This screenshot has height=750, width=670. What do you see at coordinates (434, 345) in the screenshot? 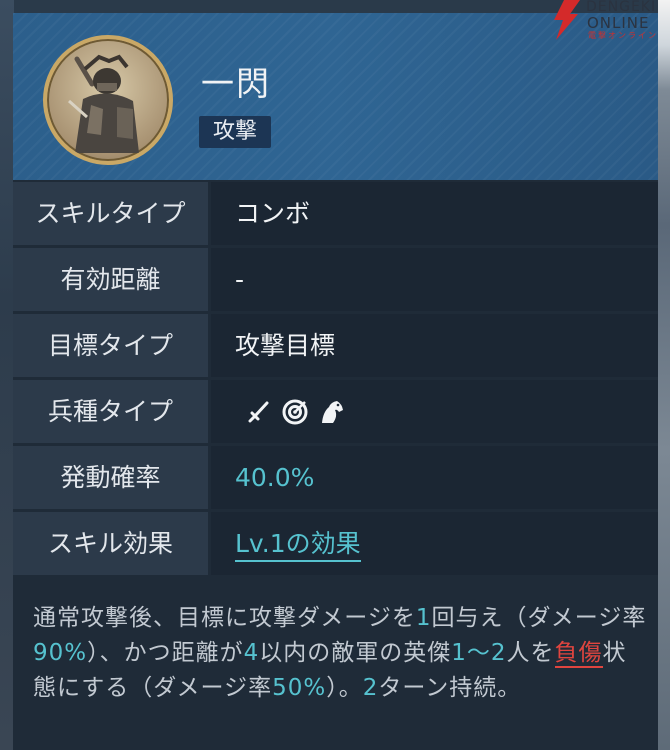
I see `row-value-target-type: 攻撃目標` at bounding box center [434, 345].